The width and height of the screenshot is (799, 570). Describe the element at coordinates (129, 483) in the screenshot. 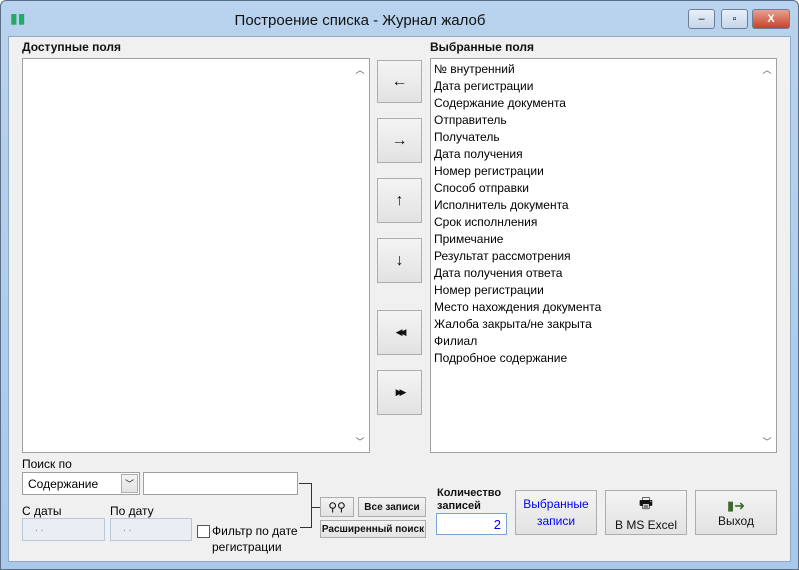

I see `chevron-down-icon: ﹀` at that location.